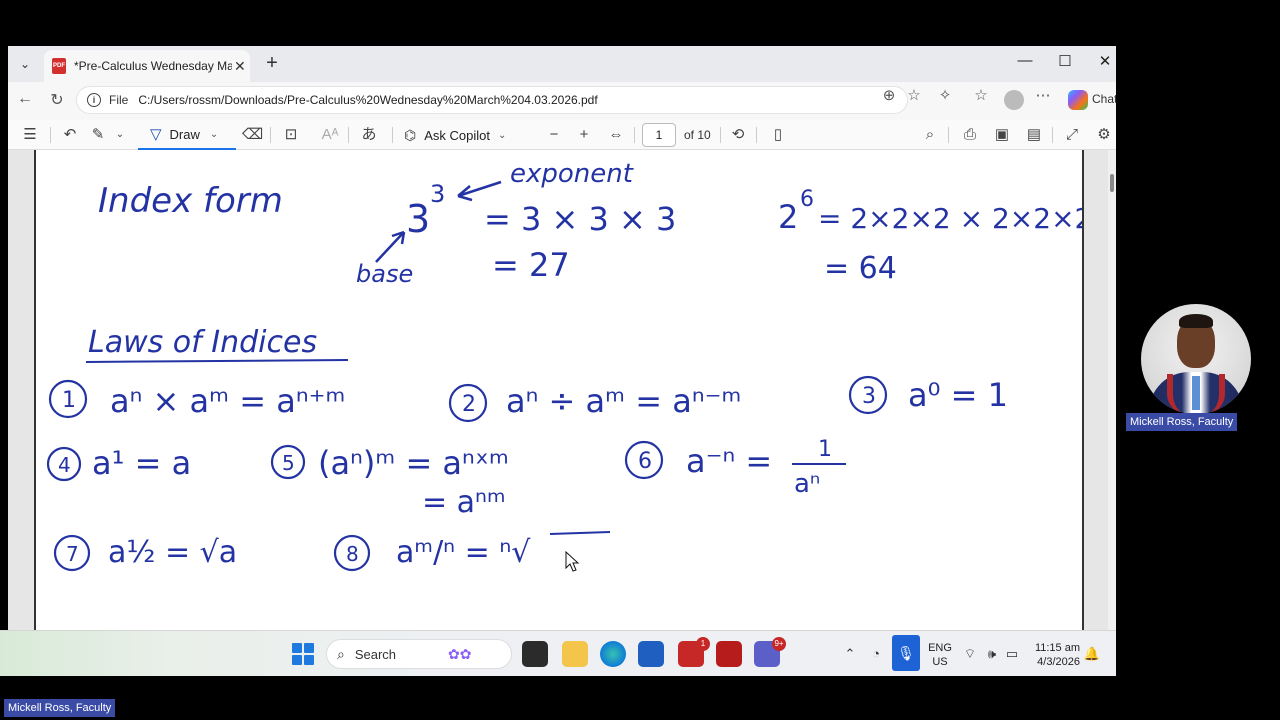 The height and width of the screenshot is (720, 1280). I want to click on notifications-bell-icon: 🔔, so click(1092, 654).